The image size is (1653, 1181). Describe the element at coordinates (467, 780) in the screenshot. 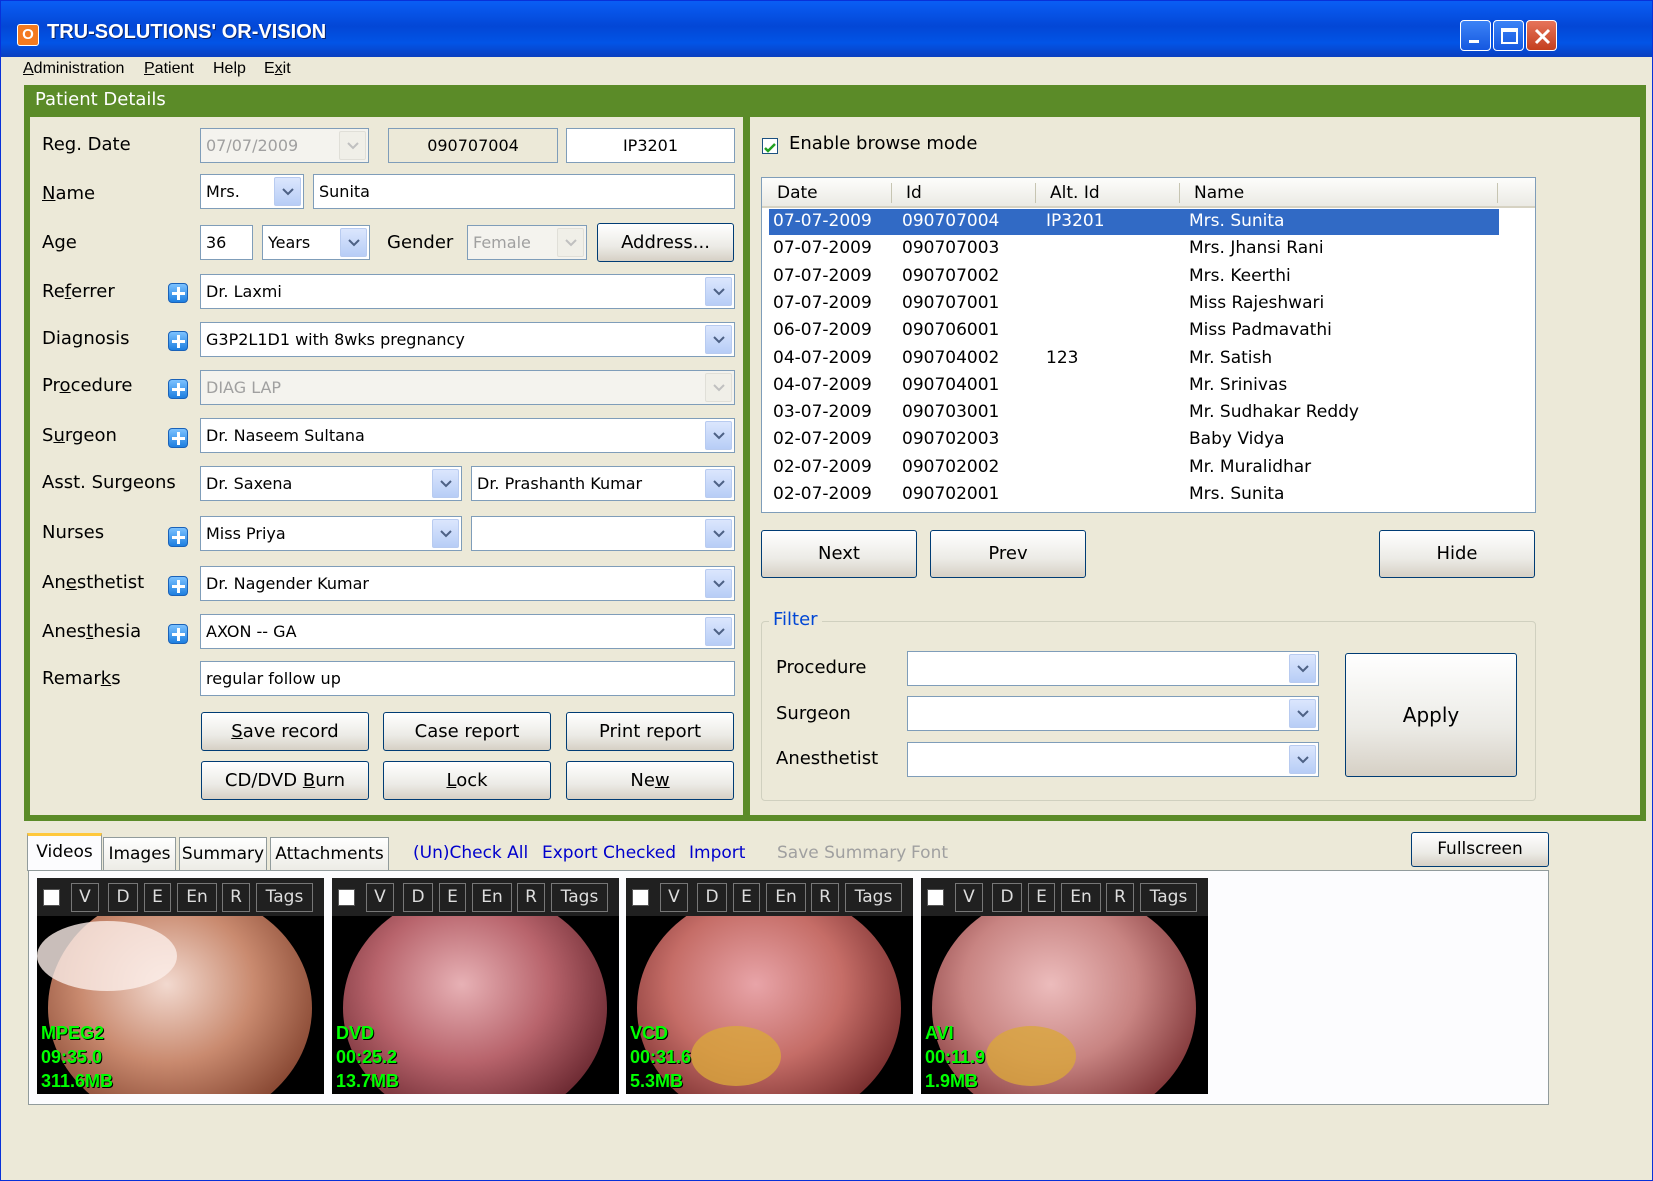

I see `lock-button: Lock` at that location.